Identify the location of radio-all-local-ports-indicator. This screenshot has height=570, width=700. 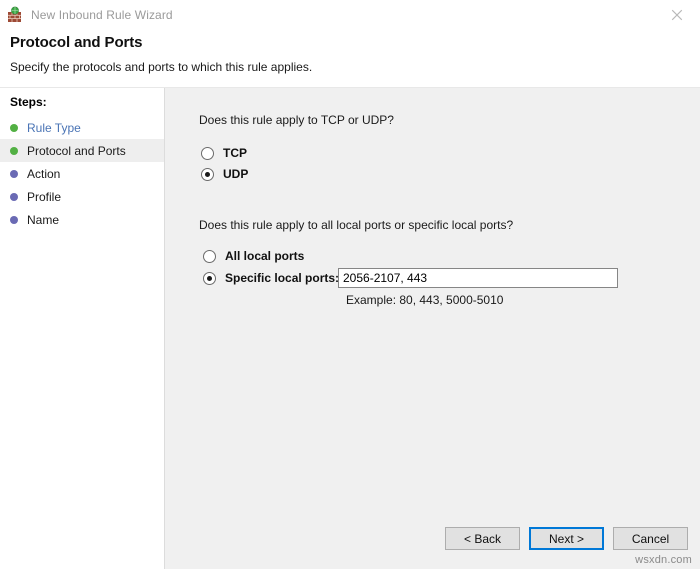
(209, 256).